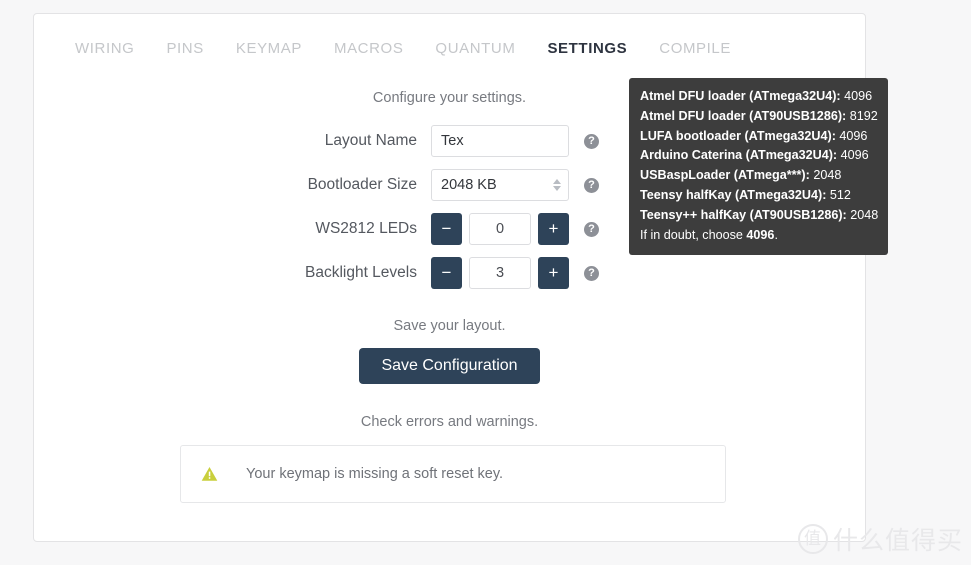 The width and height of the screenshot is (971, 565). I want to click on save-configuration-button: Save Configuration, so click(449, 366).